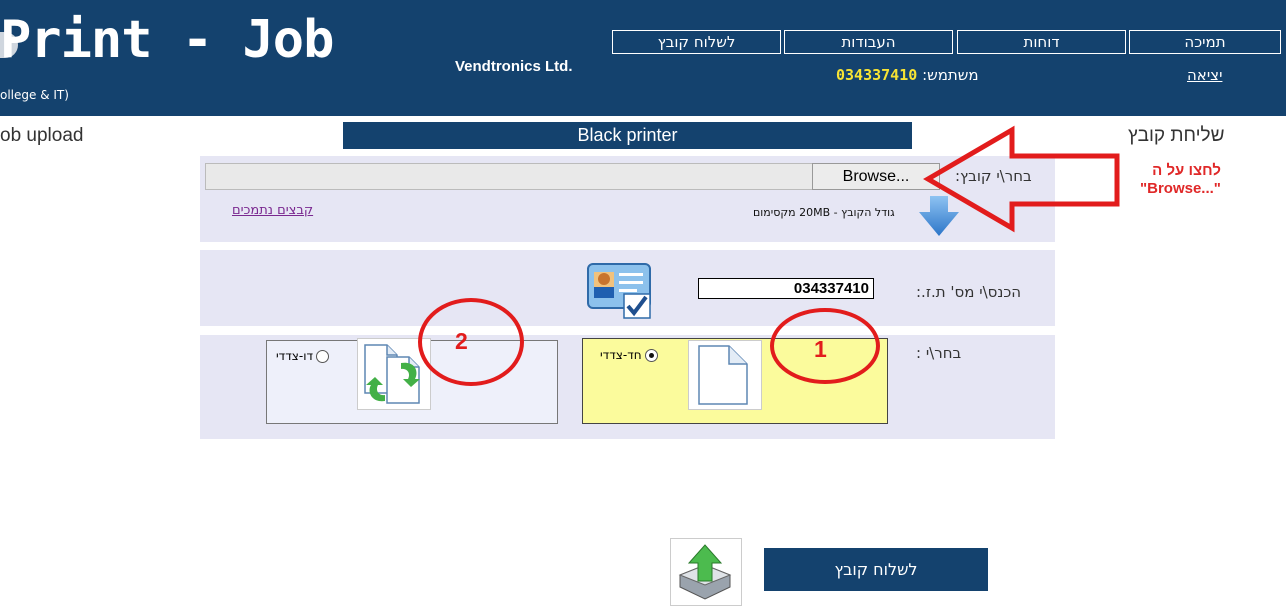 This screenshot has height=607, width=1286. What do you see at coordinates (509, 176) in the screenshot?
I see `file-path-input` at bounding box center [509, 176].